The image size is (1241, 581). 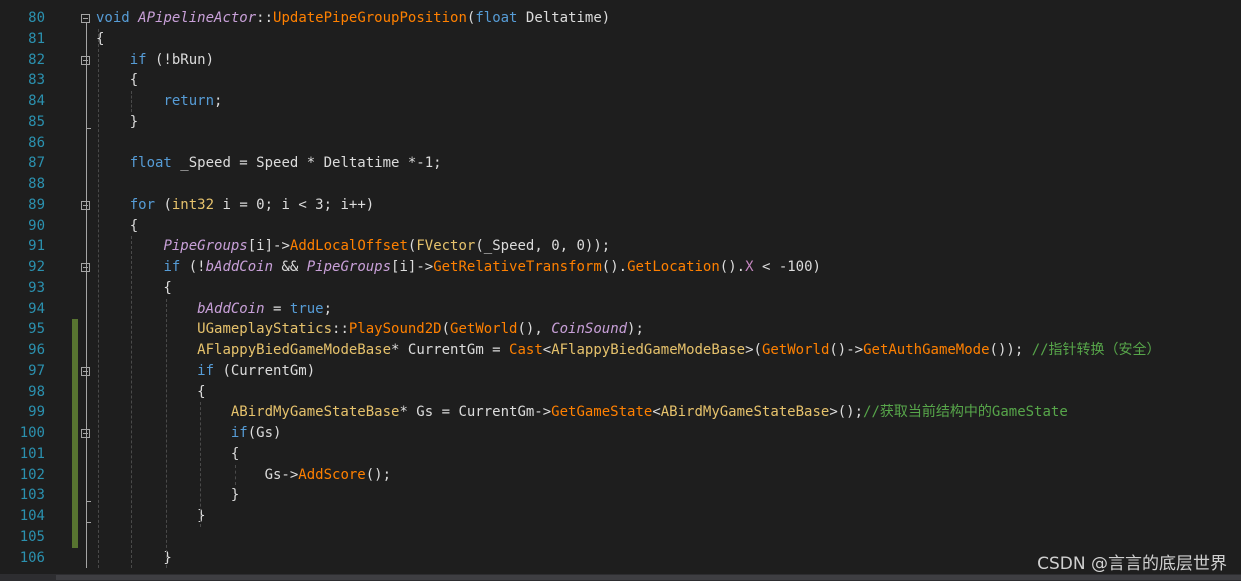 I want to click on line-number: 97, so click(x=36, y=370).